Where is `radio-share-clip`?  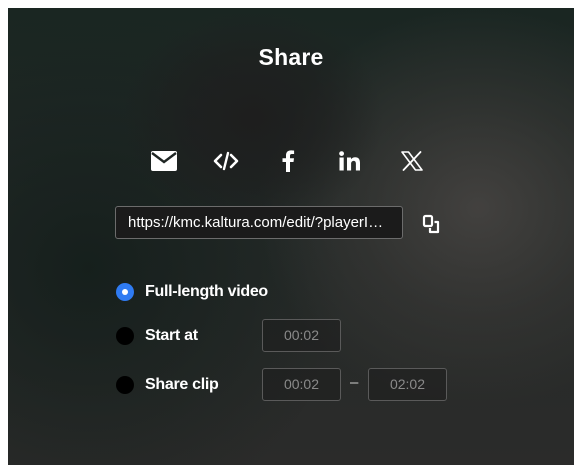 radio-share-clip is located at coordinates (125, 385).